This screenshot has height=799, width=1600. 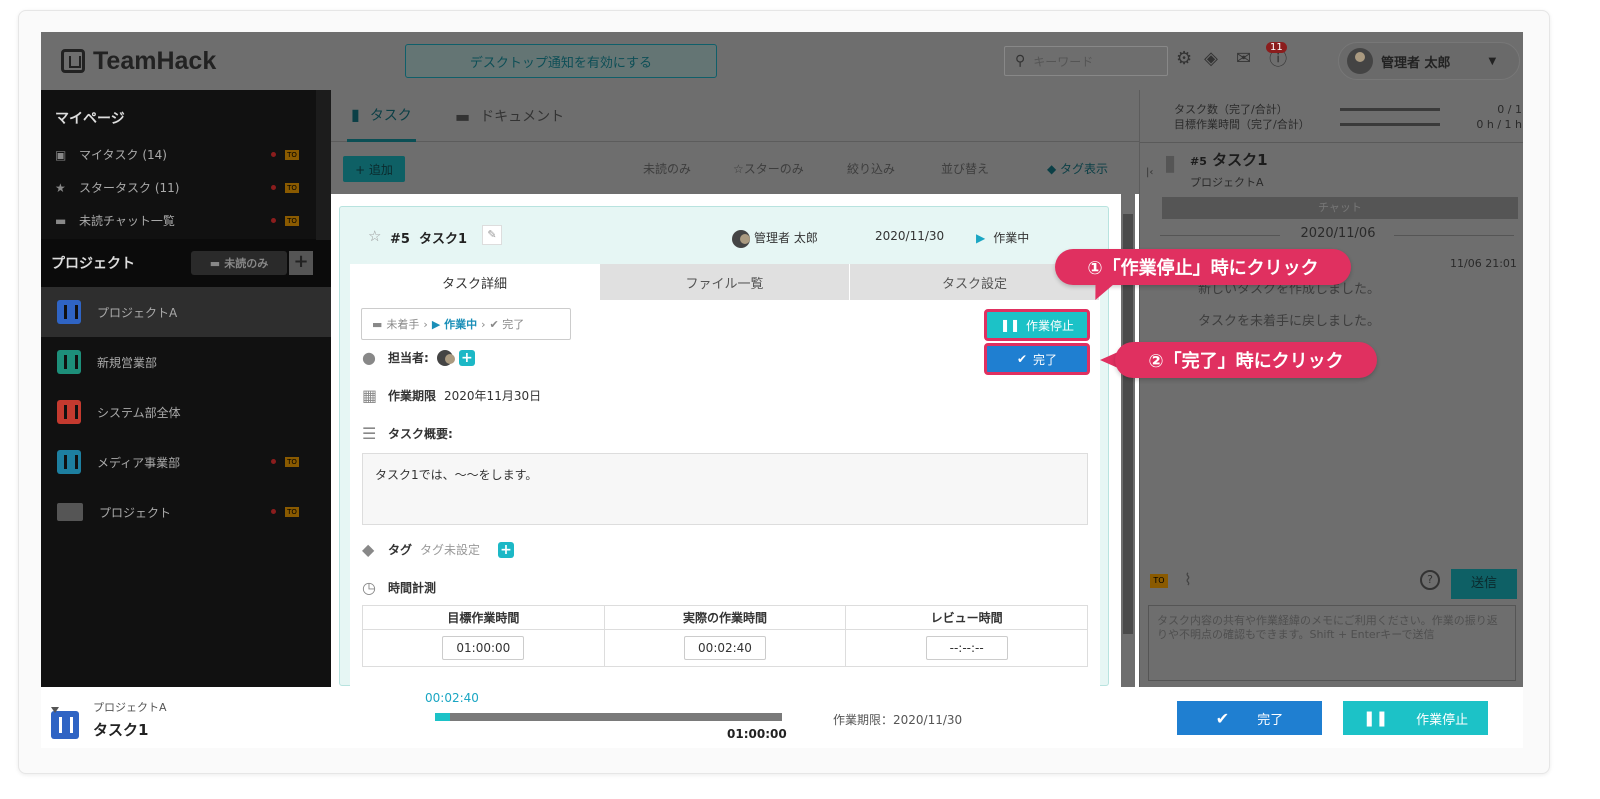 I want to click on notification-badge: 11, so click(x=1276, y=47).